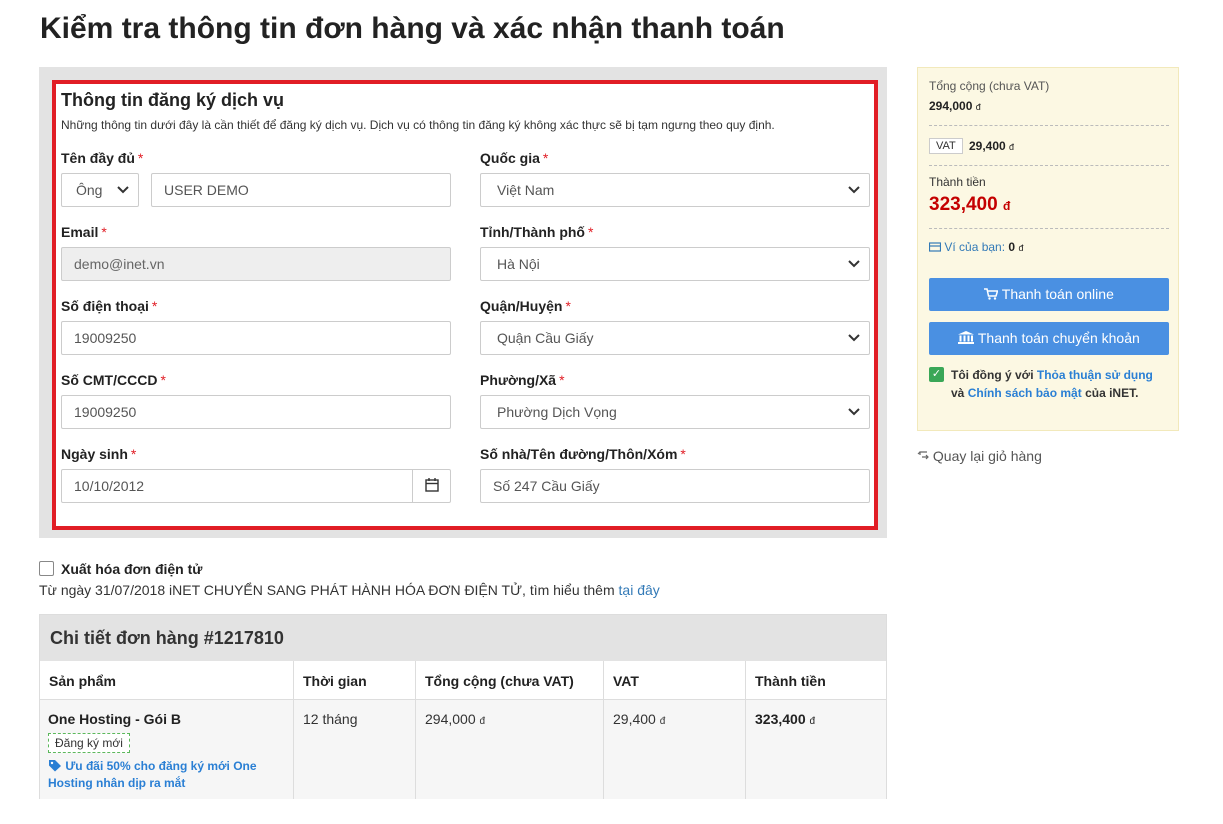 The width and height of the screenshot is (1223, 824). What do you see at coordinates (675, 264) in the screenshot?
I see `province-select: Hà Nội` at bounding box center [675, 264].